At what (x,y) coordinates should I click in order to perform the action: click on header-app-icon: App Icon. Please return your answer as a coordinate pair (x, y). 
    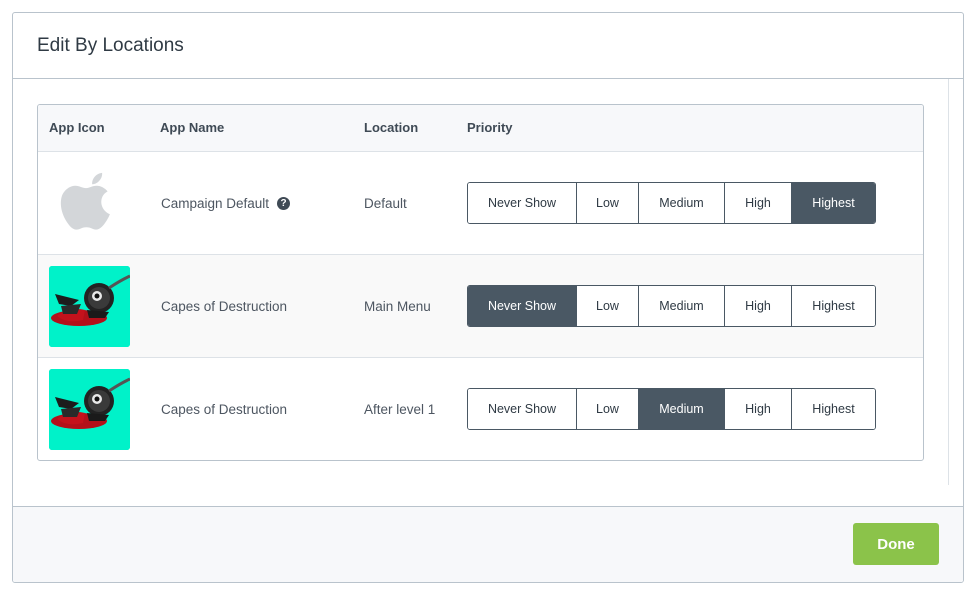
    Looking at the image, I should click on (77, 127).